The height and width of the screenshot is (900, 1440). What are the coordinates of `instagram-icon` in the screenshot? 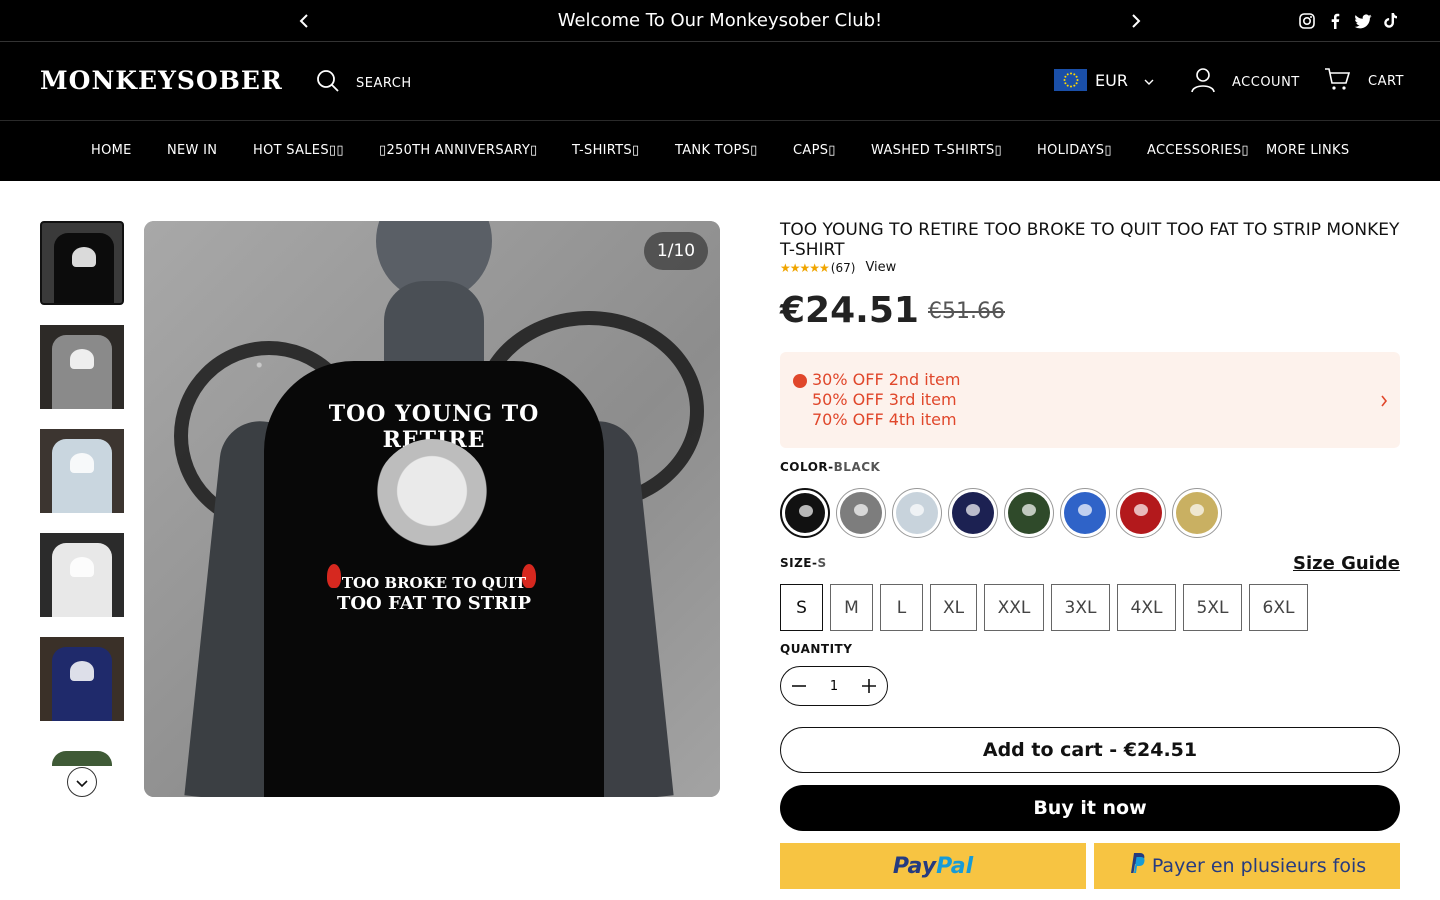 It's located at (1307, 21).